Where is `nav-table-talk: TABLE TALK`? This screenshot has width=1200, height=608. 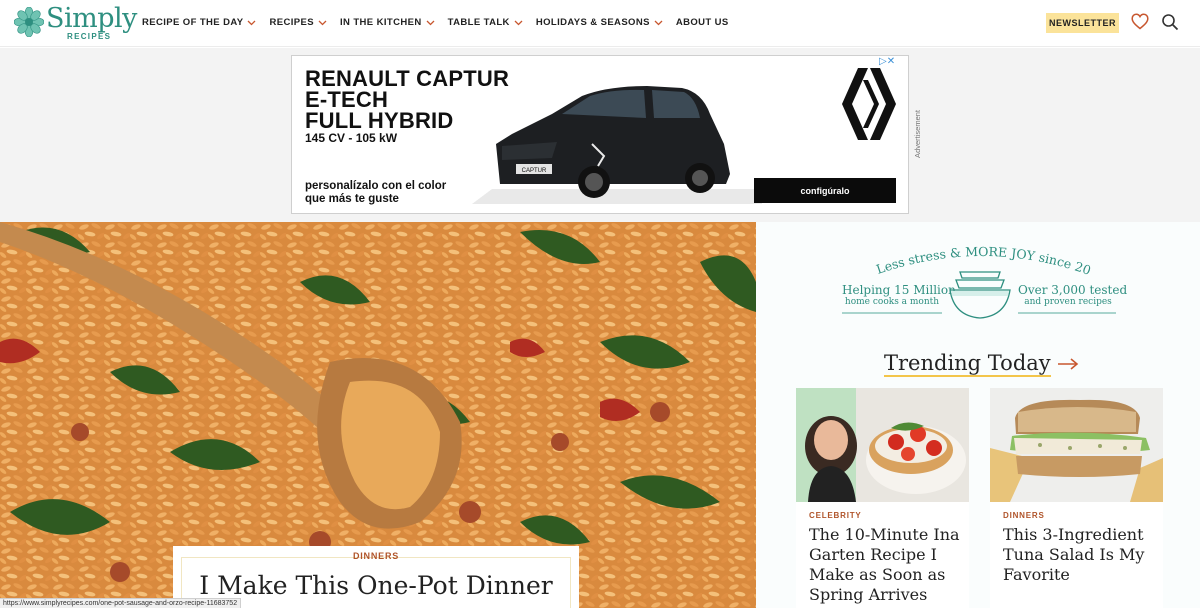
nav-table-talk: TABLE TALK is located at coordinates (485, 22).